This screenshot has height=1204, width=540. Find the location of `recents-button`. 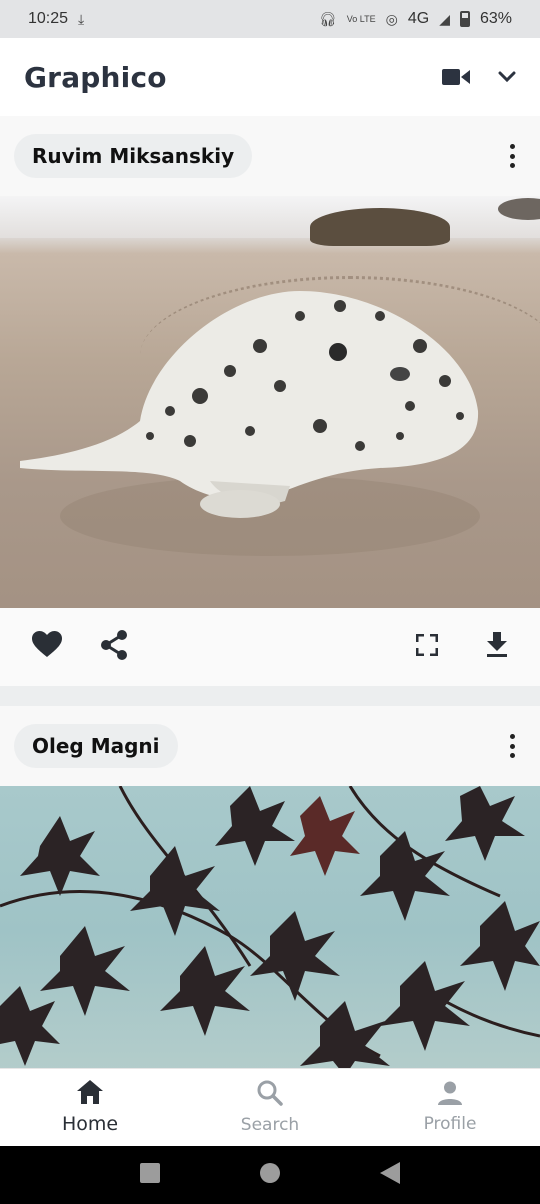

recents-button is located at coordinates (150, 1175).